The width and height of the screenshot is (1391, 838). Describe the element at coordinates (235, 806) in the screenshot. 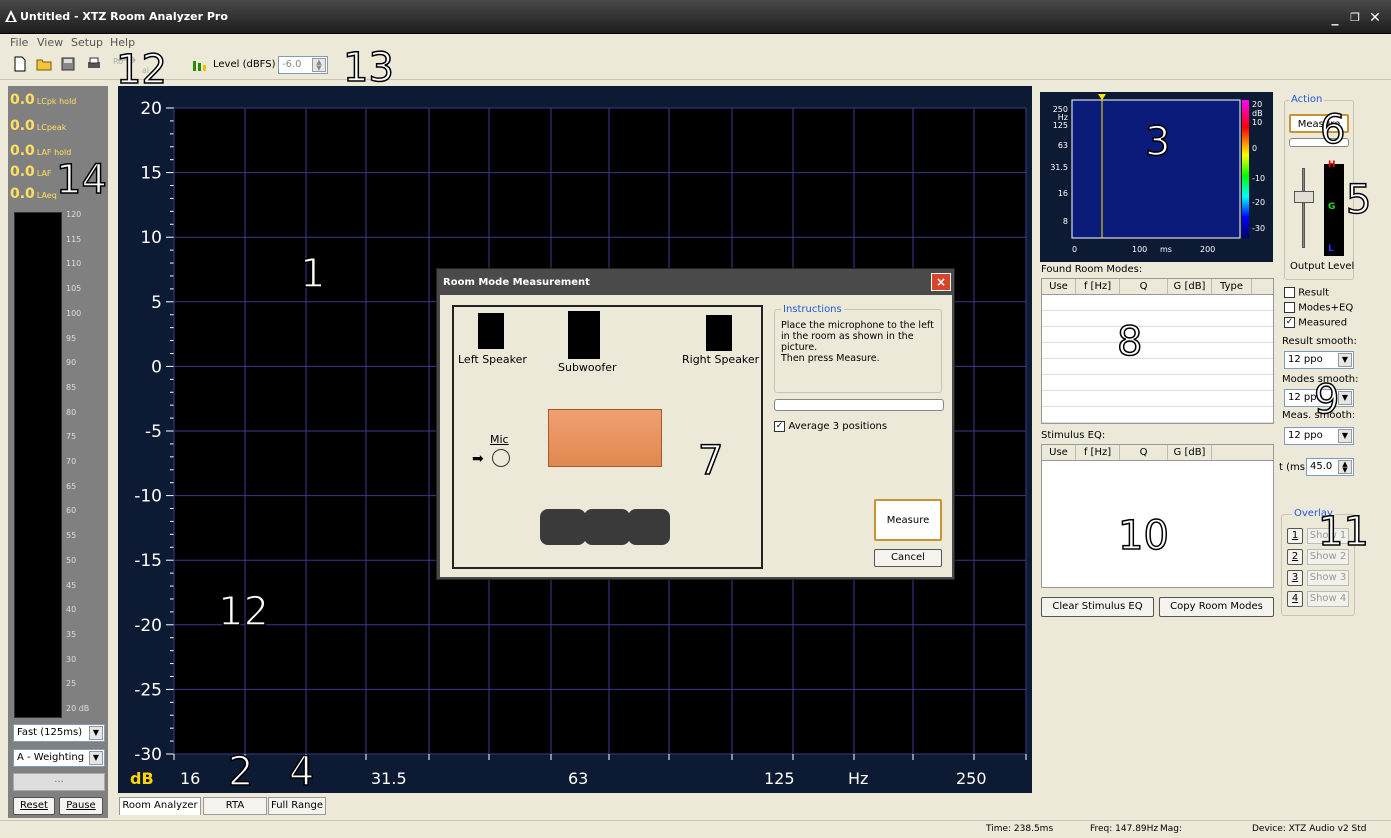

I see `tab-rta: RTA` at that location.